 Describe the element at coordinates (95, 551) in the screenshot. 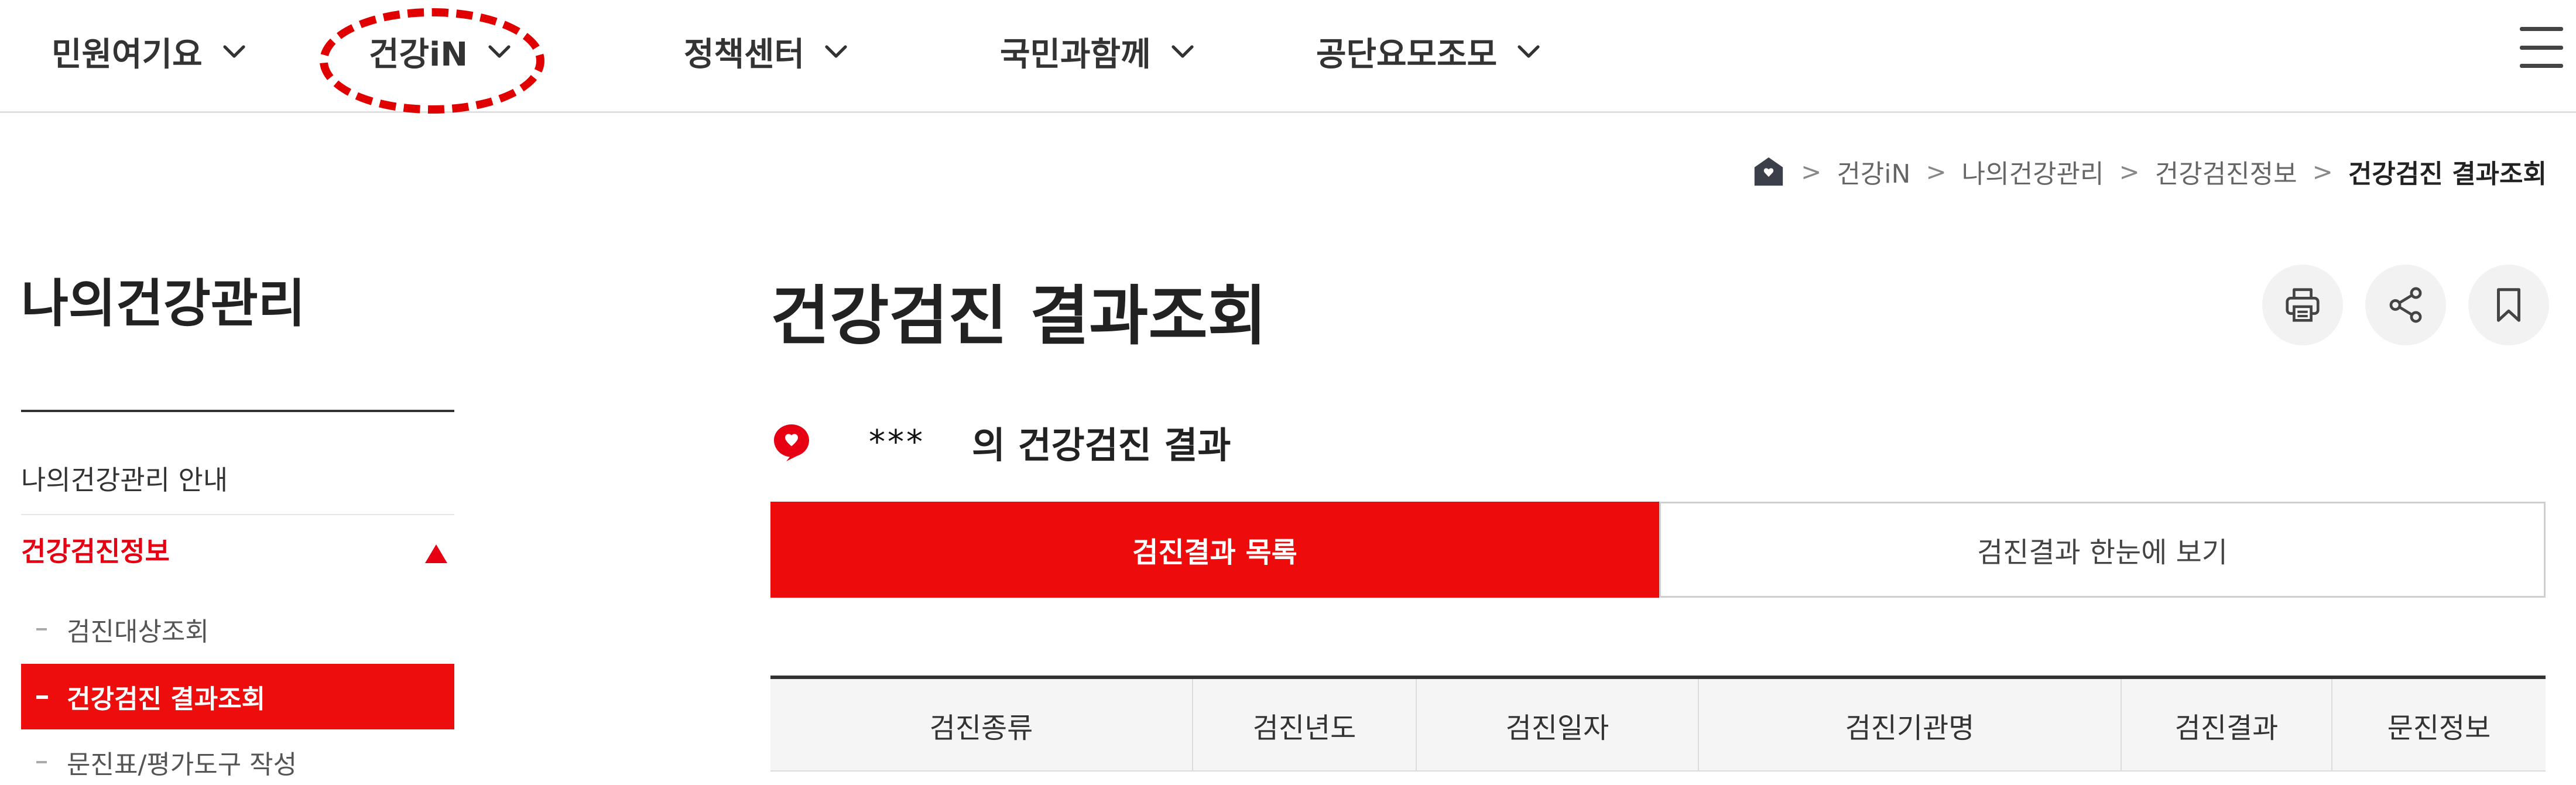

I see `sidebar-section-label: 건강검진정보` at that location.